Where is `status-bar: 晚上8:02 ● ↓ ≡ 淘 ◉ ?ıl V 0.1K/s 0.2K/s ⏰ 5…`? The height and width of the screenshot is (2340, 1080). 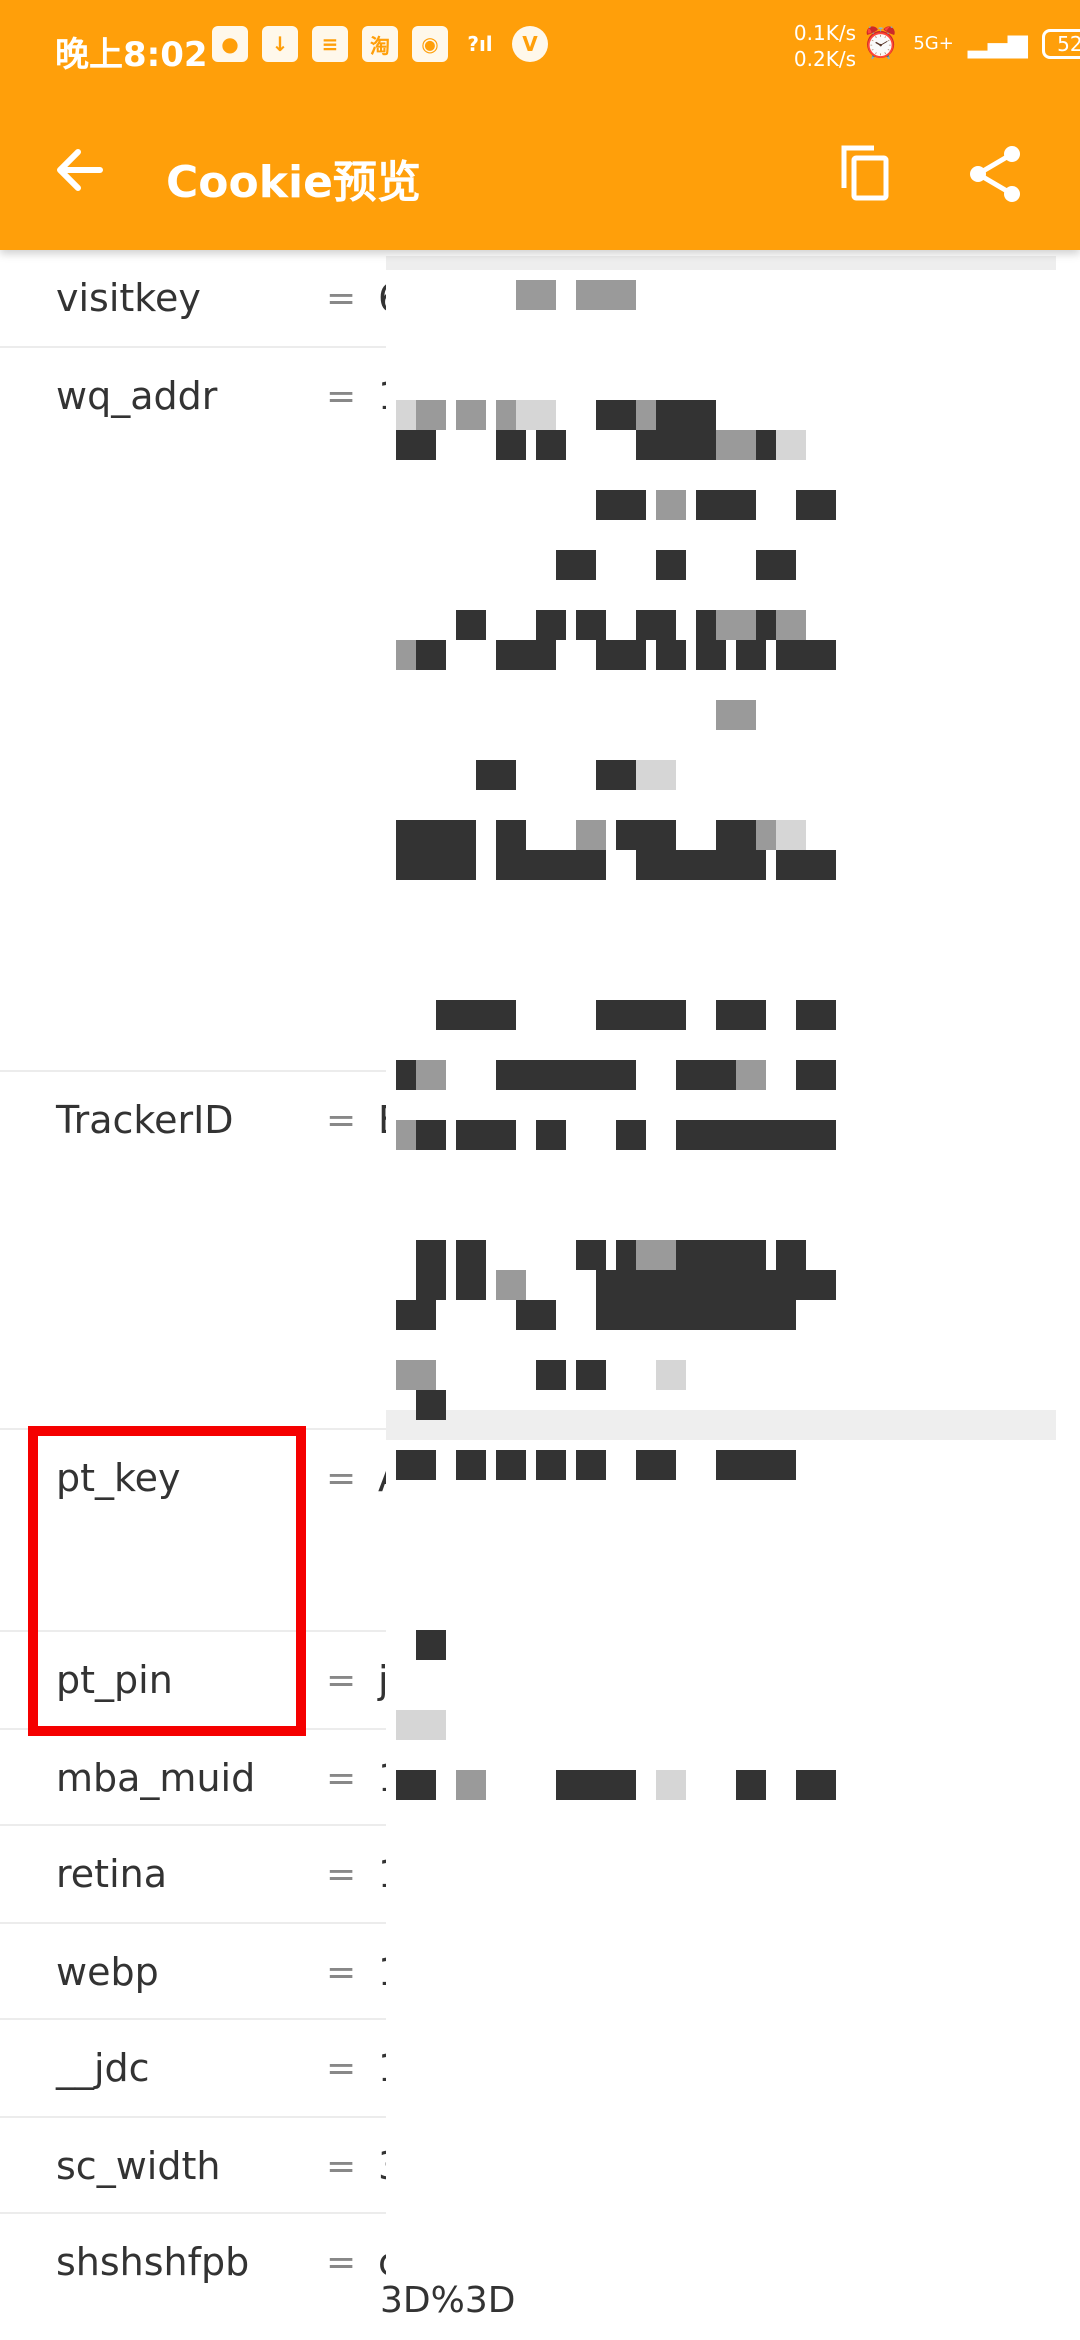
status-bar: 晚上8:02 ● ↓ ≡ 淘 ◉ ?ıl V 0.1K/s 0.2K/s ⏰ 5… is located at coordinates (540, 48).